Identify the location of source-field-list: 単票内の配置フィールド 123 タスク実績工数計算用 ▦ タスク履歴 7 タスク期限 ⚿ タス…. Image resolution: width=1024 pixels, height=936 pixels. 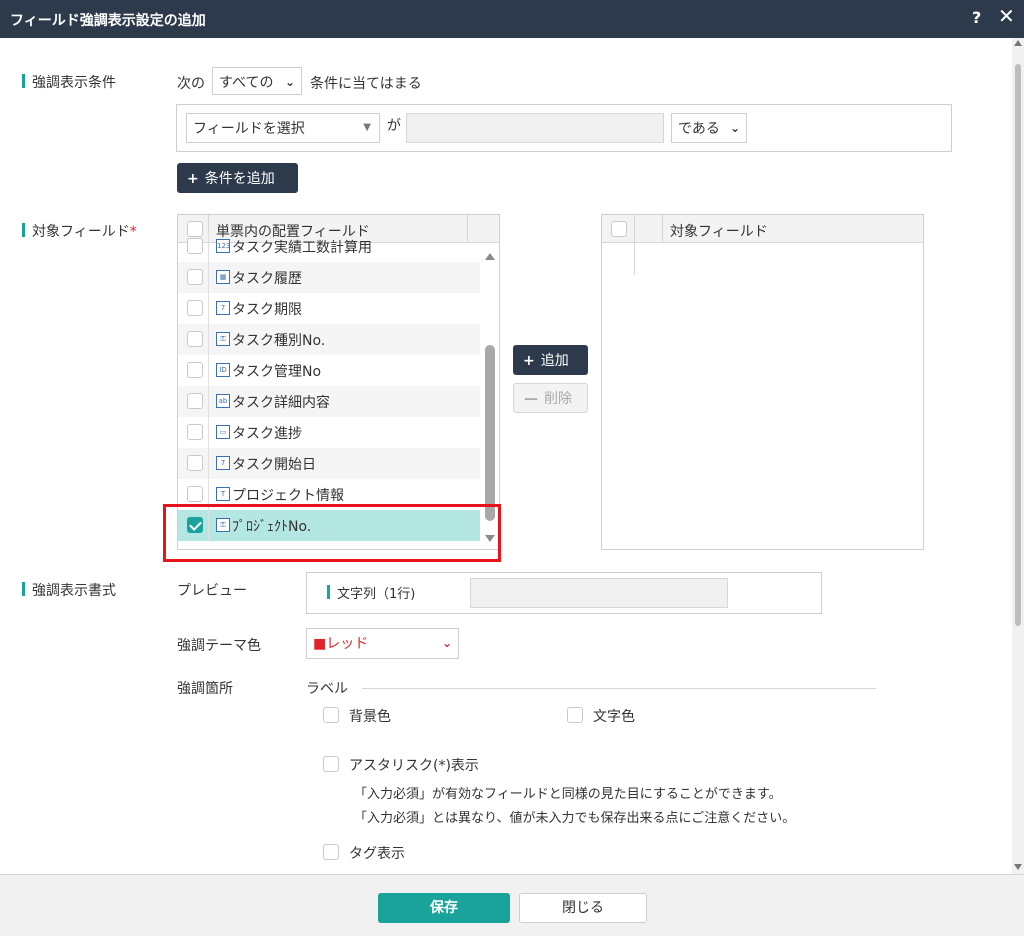
(338, 382).